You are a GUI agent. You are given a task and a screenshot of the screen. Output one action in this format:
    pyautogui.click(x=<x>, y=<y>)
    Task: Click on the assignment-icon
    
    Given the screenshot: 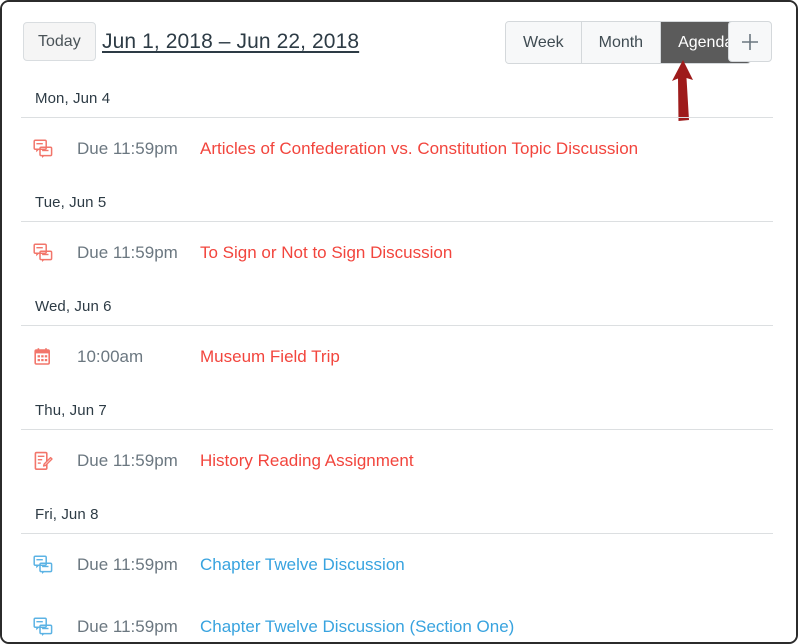 What is the action you would take?
    pyautogui.click(x=43, y=461)
    